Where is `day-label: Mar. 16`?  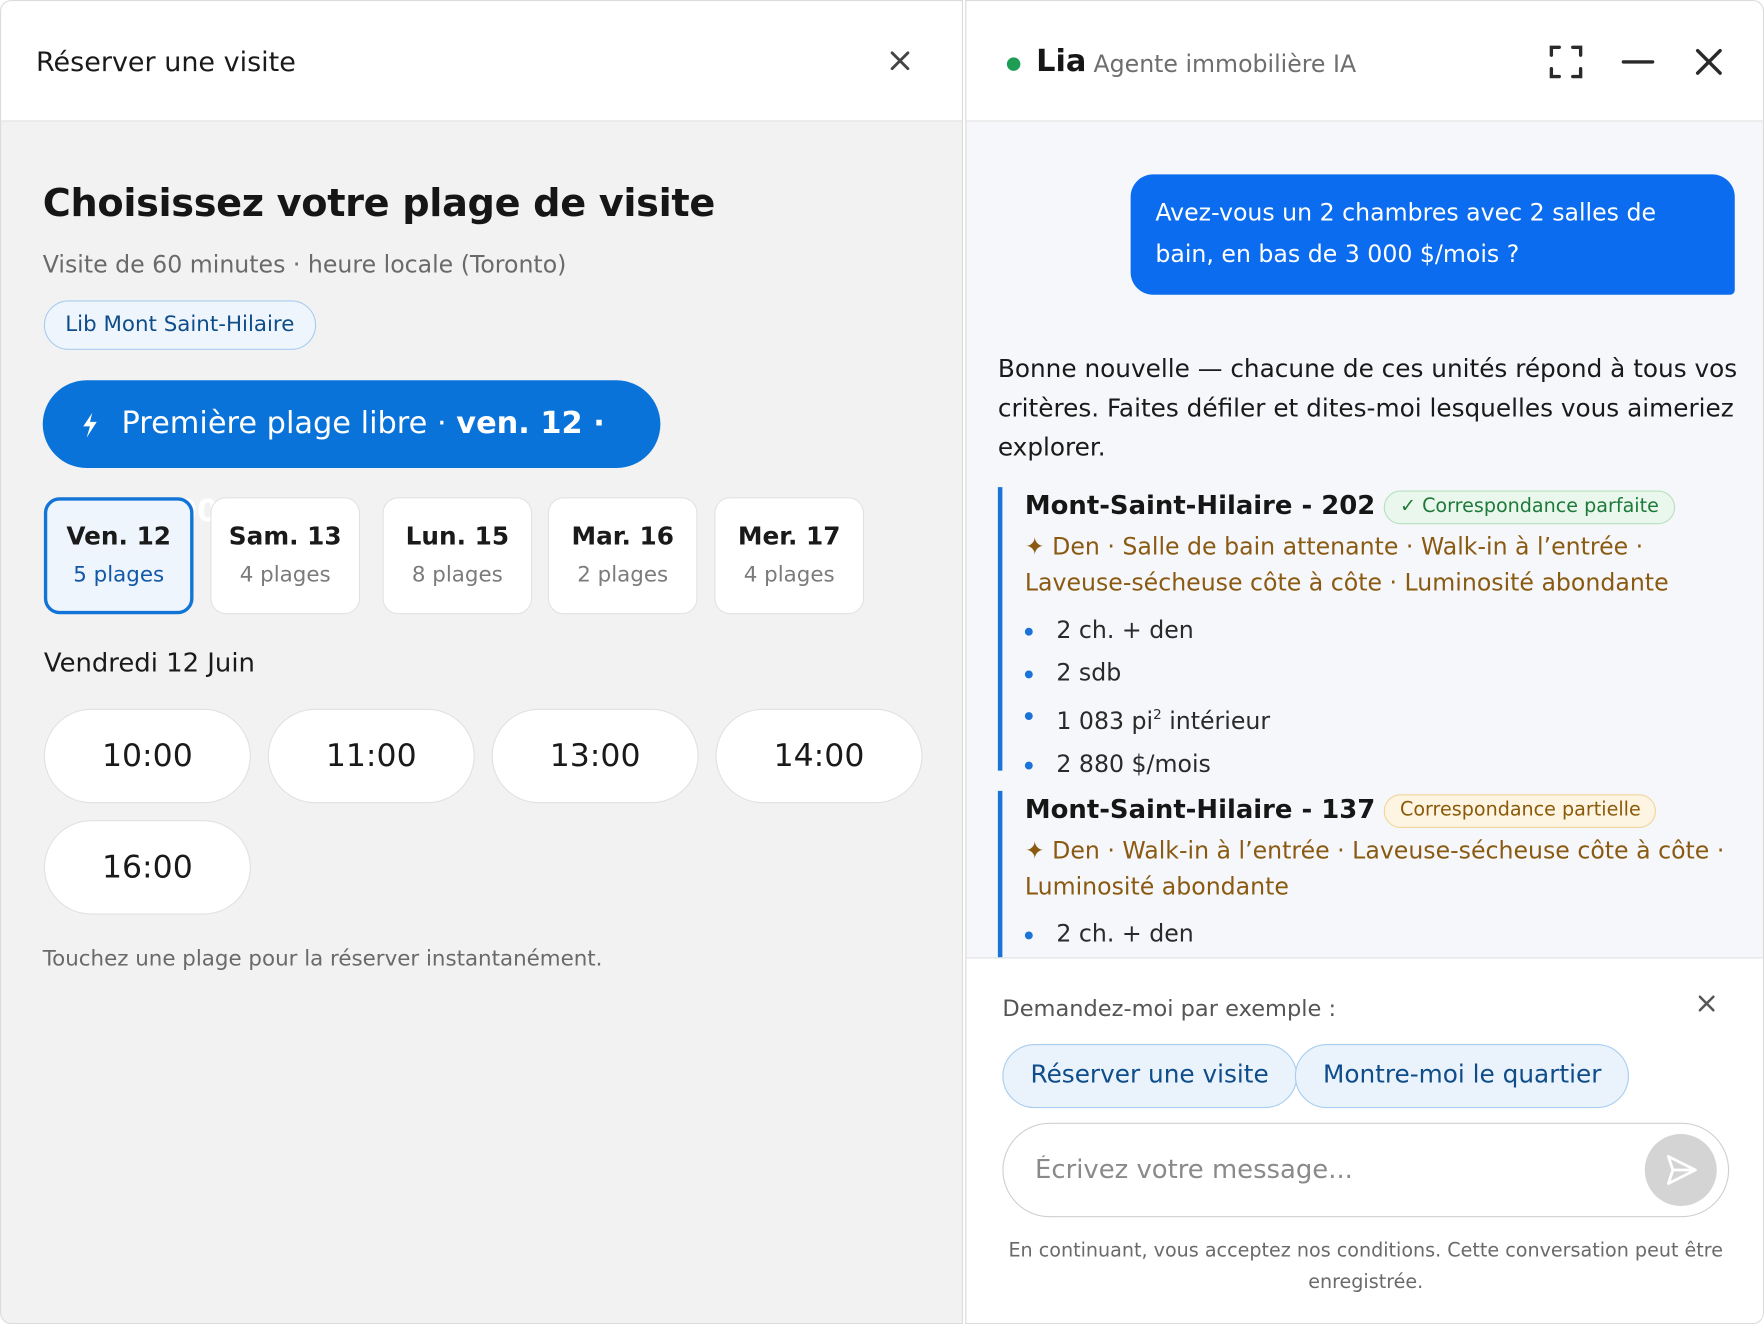 day-label: Mar. 16 is located at coordinates (622, 537).